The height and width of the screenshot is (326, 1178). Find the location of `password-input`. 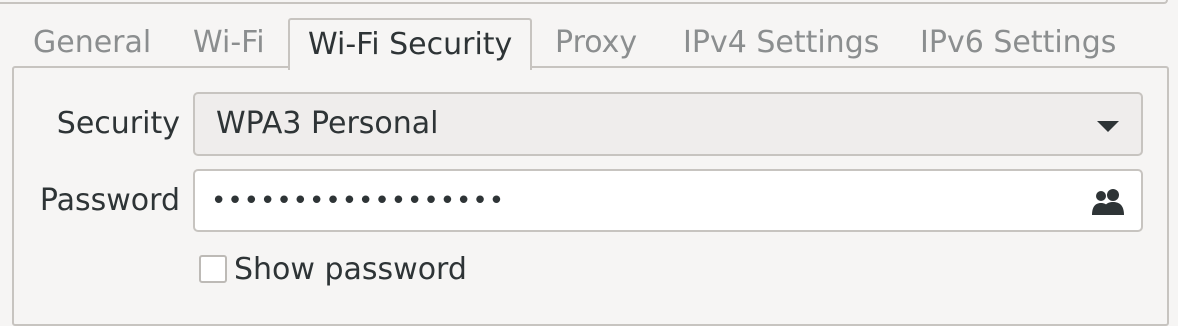

password-input is located at coordinates (641, 201).